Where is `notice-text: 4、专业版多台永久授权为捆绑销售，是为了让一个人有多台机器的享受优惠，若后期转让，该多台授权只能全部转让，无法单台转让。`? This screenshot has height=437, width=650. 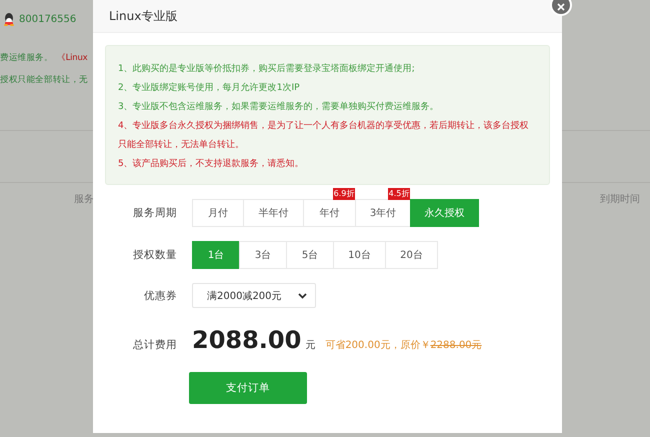
notice-text: 4、专业版多台永久授权为捆绑销售，是为了让一个人有多台机器的享受优惠，若后期转让，该多台授权只能全部转让，无法单台转让。 is located at coordinates (324, 136).